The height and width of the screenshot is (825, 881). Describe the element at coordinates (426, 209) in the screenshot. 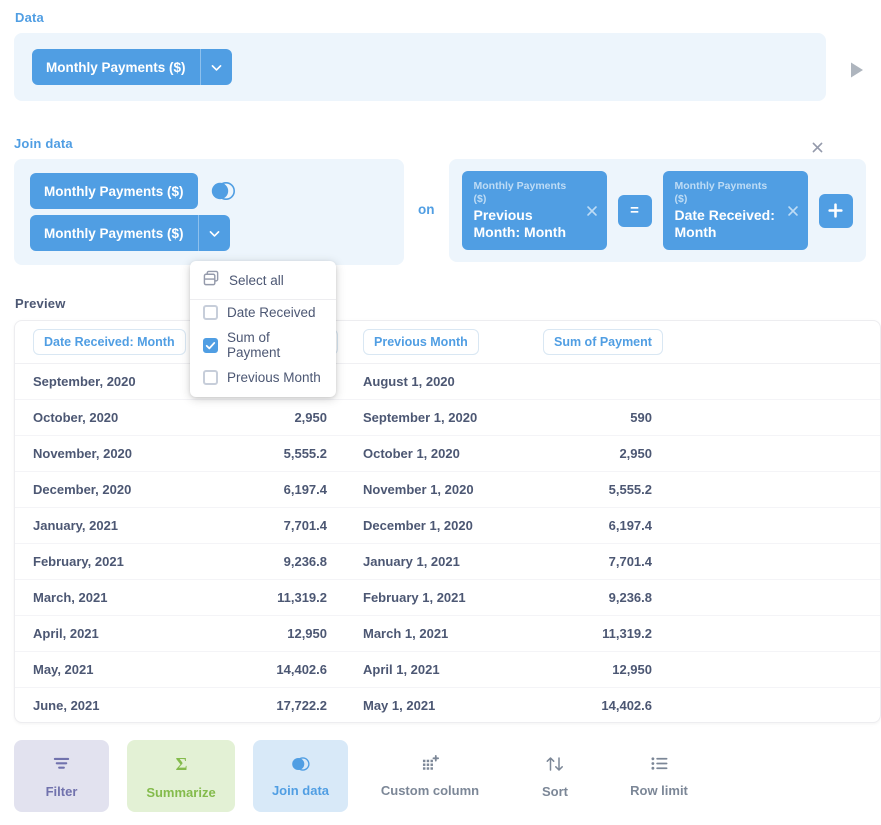

I see `join-on-label: on` at that location.